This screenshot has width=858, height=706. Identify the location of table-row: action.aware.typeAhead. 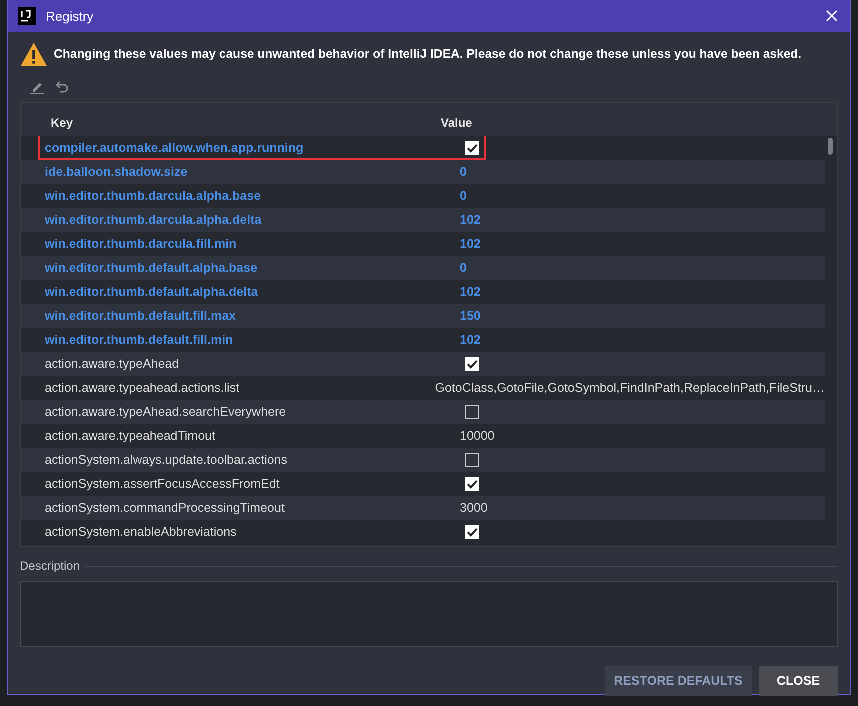
(423, 364).